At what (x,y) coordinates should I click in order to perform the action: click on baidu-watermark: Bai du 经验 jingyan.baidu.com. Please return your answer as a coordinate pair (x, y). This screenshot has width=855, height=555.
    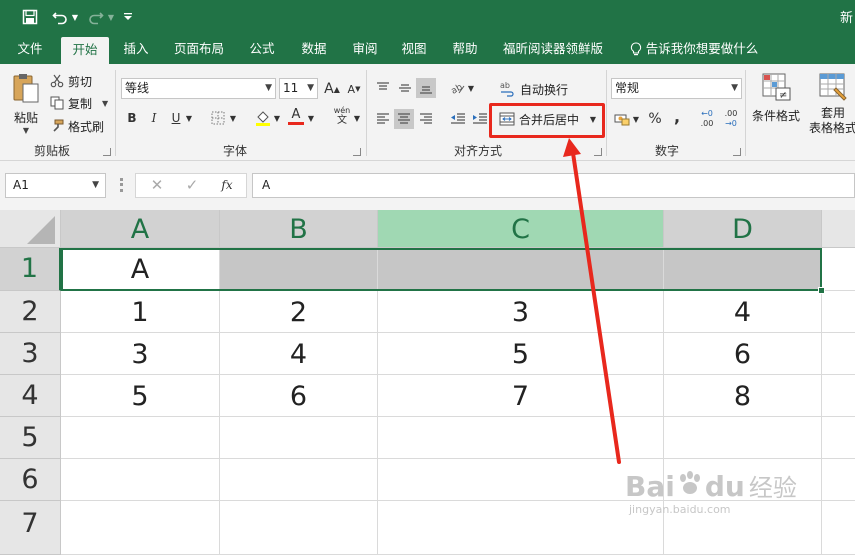
    Looking at the image, I should click on (725, 508).